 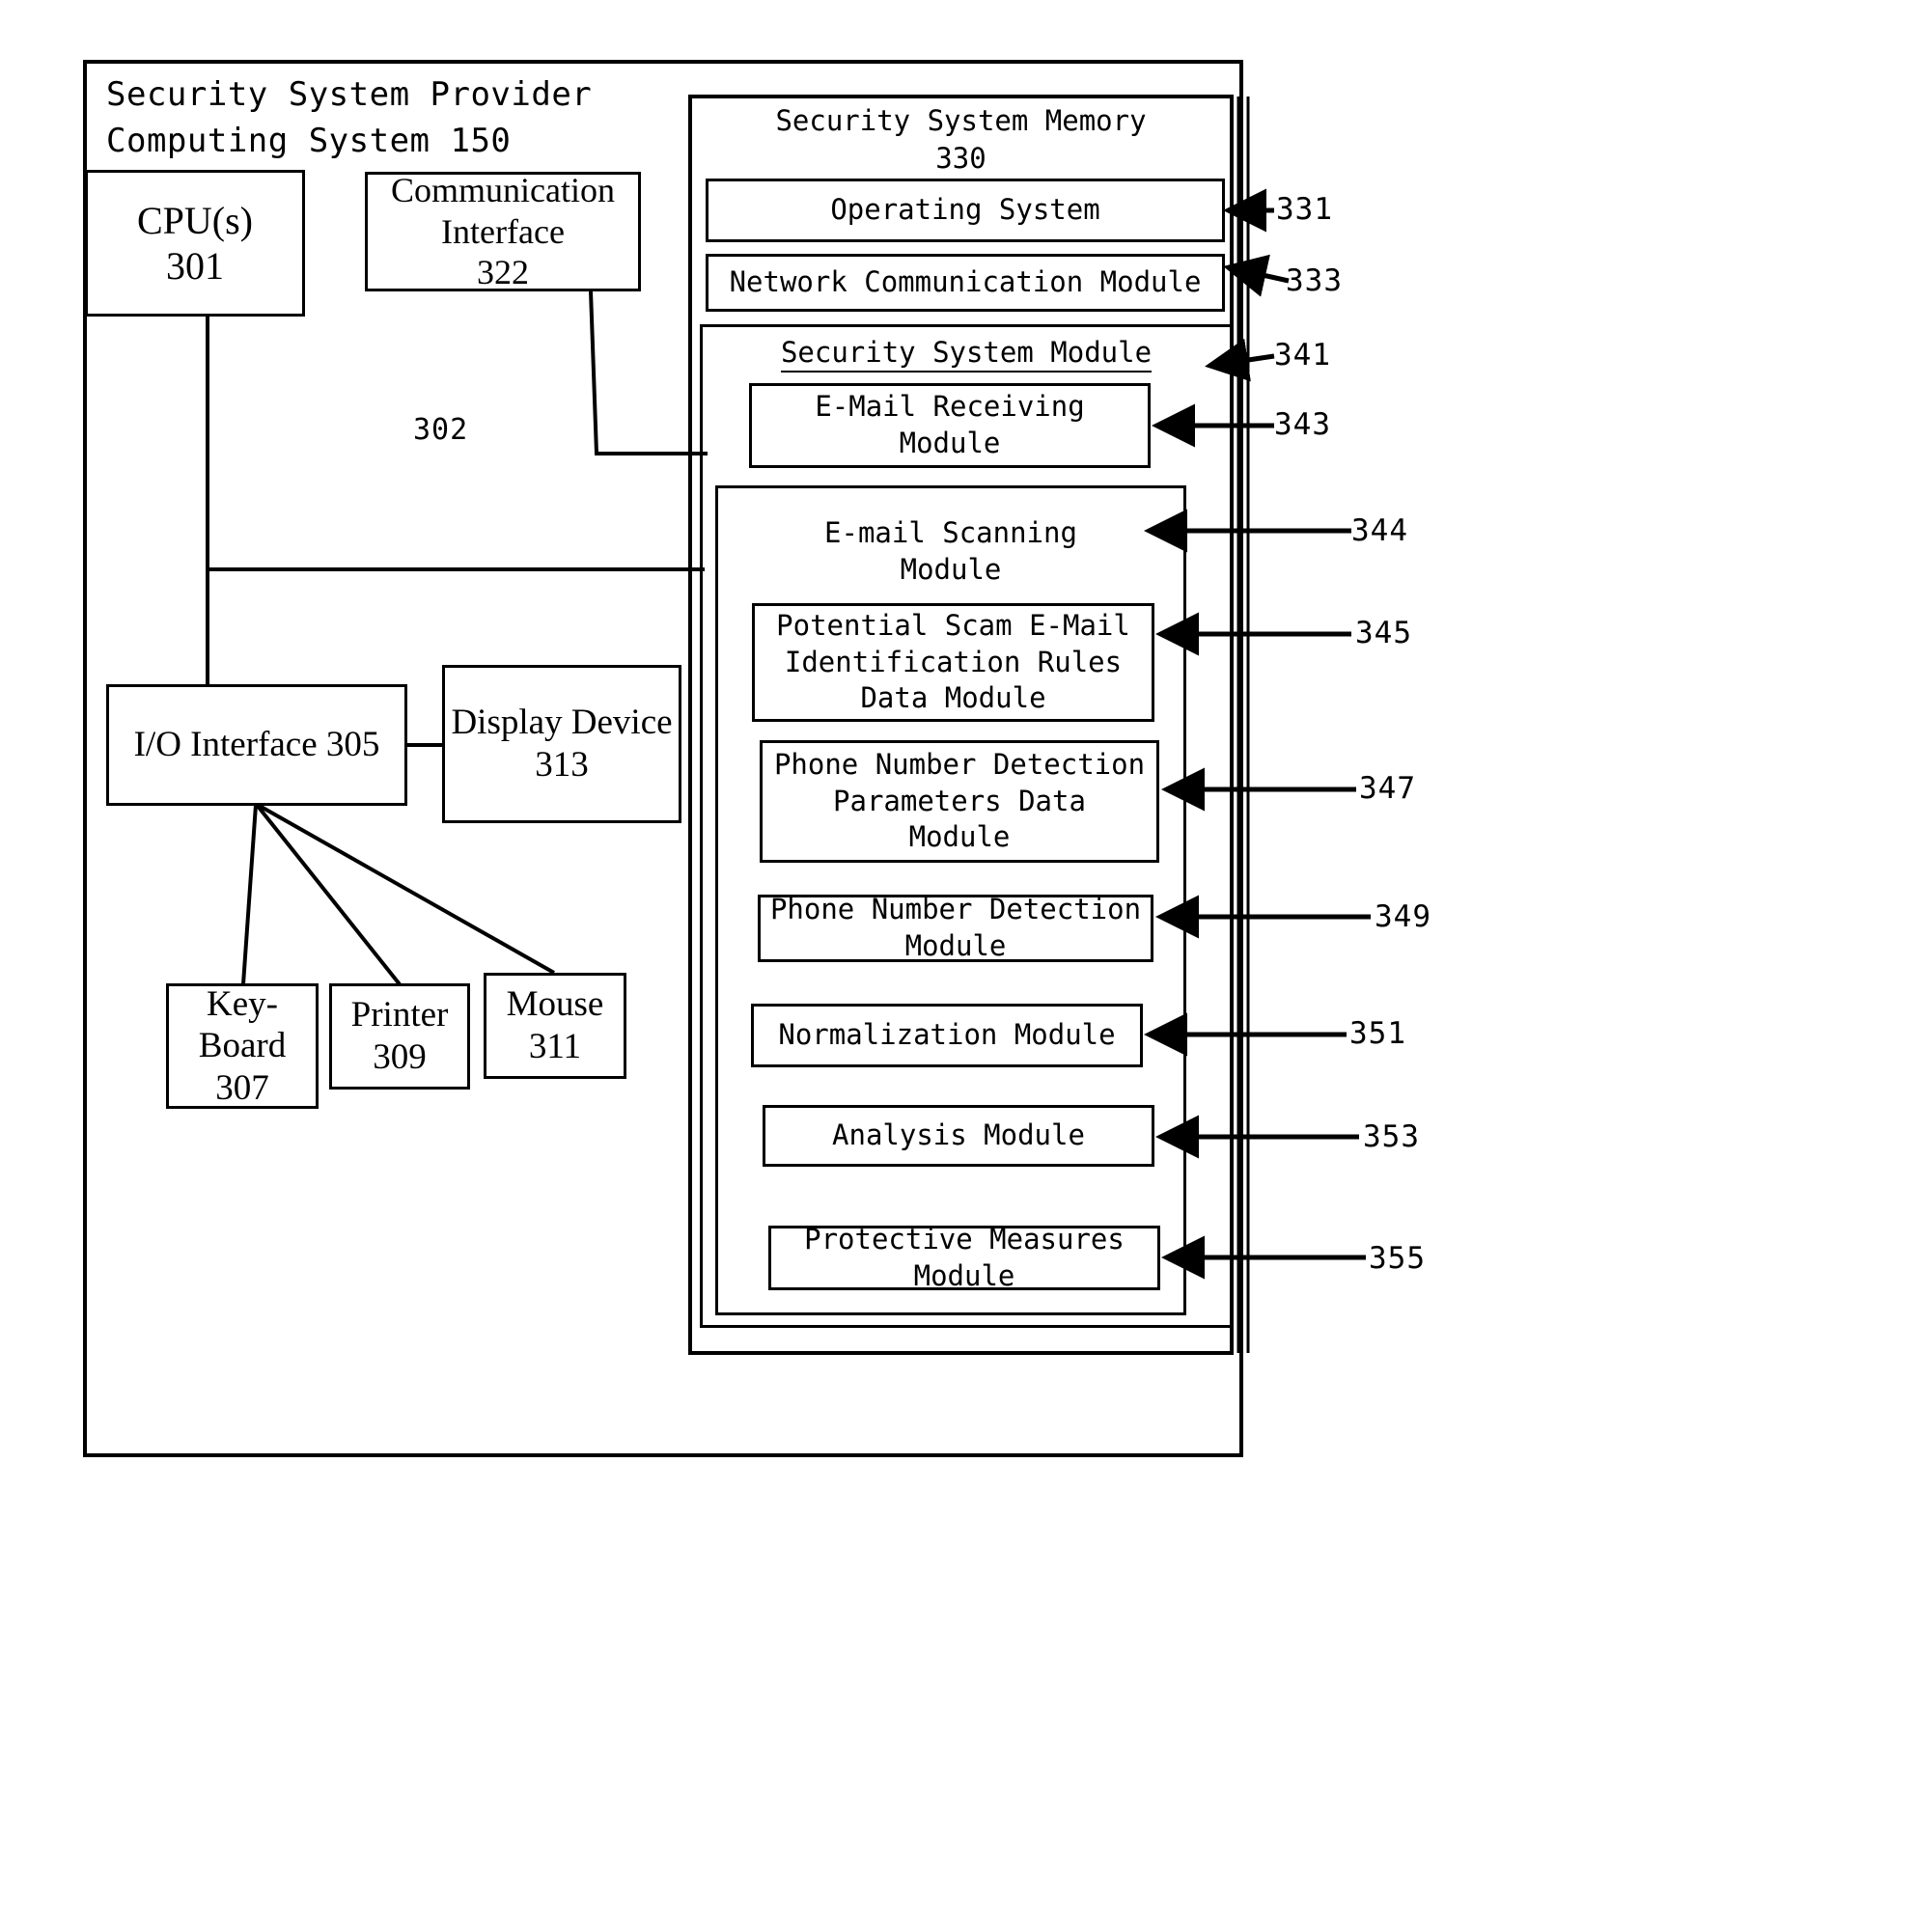 What do you see at coordinates (561, 744) in the screenshot?
I see `display-device-box: Display Device 313` at bounding box center [561, 744].